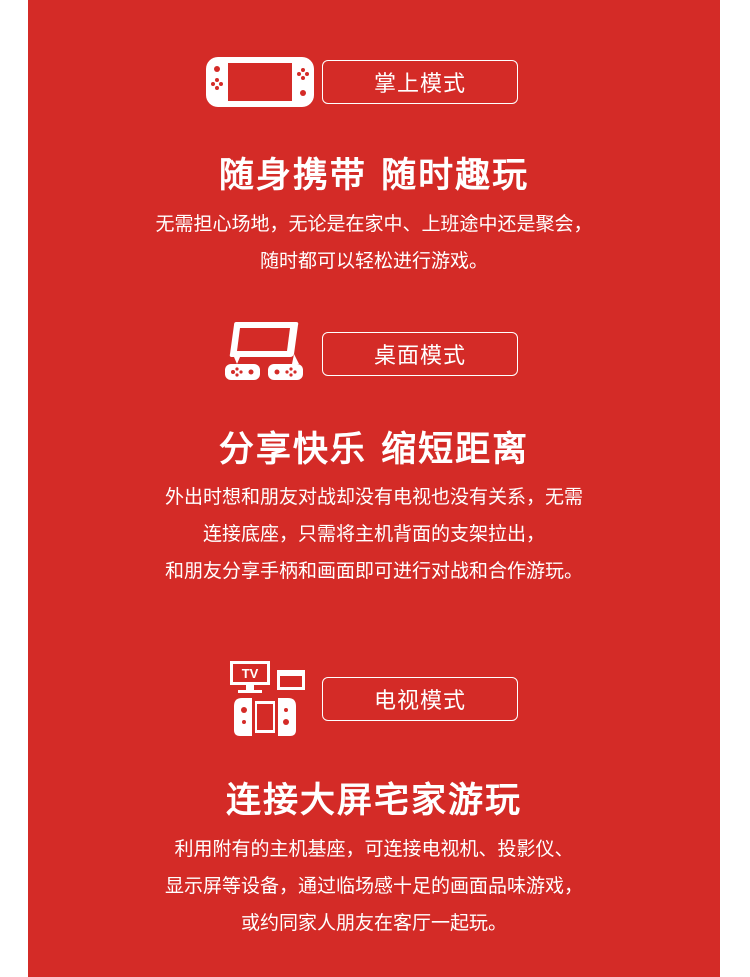 This screenshot has height=977, width=750. What do you see at coordinates (373, 497) in the screenshot?
I see `description-line: 外出时想和朋友对战却没有电视也没有关系，无需` at bounding box center [373, 497].